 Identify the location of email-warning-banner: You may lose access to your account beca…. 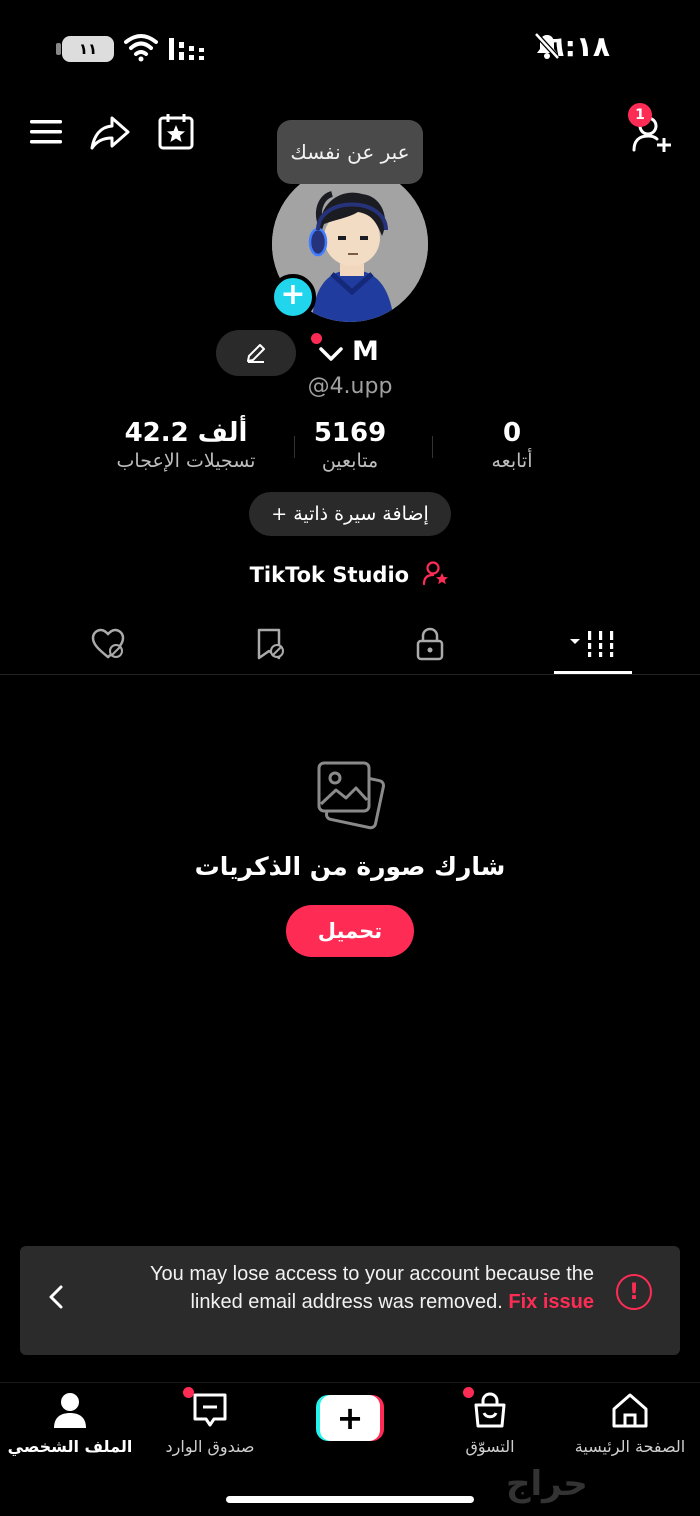
(350, 1300).